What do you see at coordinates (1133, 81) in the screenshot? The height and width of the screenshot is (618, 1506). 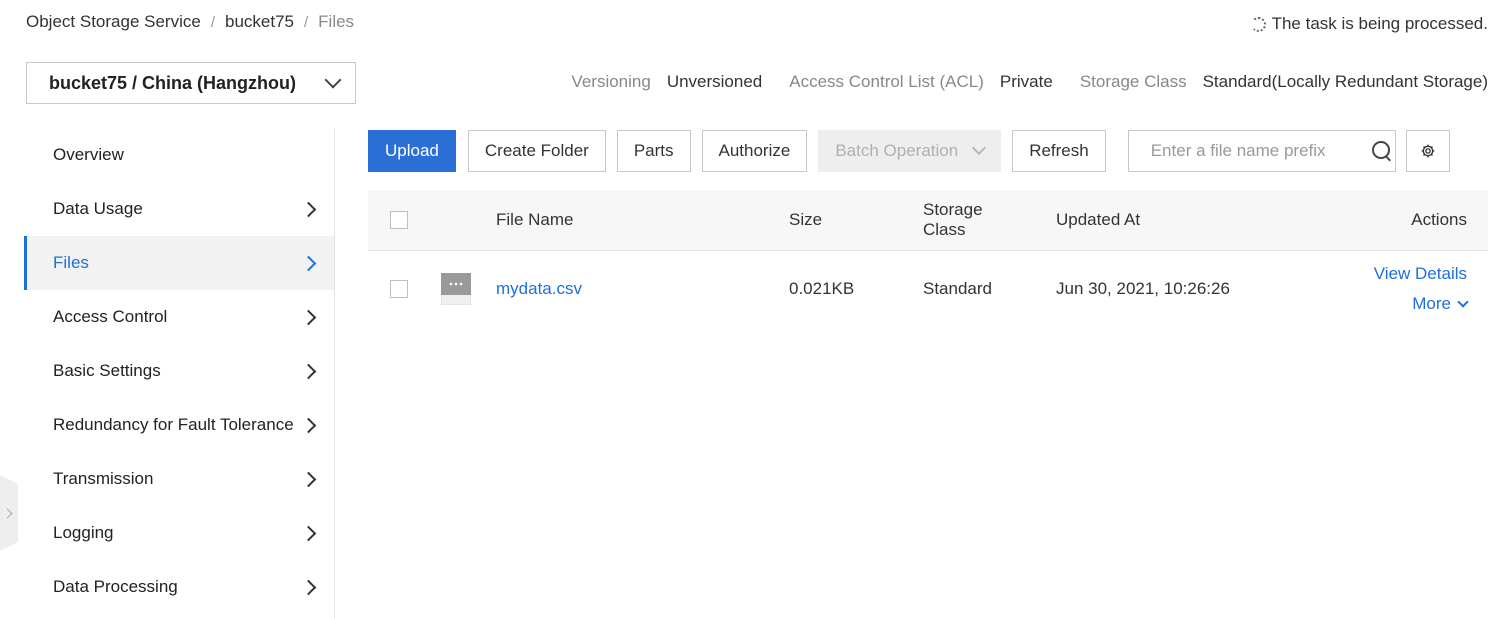 I see `storage-class-label: Storage Class` at bounding box center [1133, 81].